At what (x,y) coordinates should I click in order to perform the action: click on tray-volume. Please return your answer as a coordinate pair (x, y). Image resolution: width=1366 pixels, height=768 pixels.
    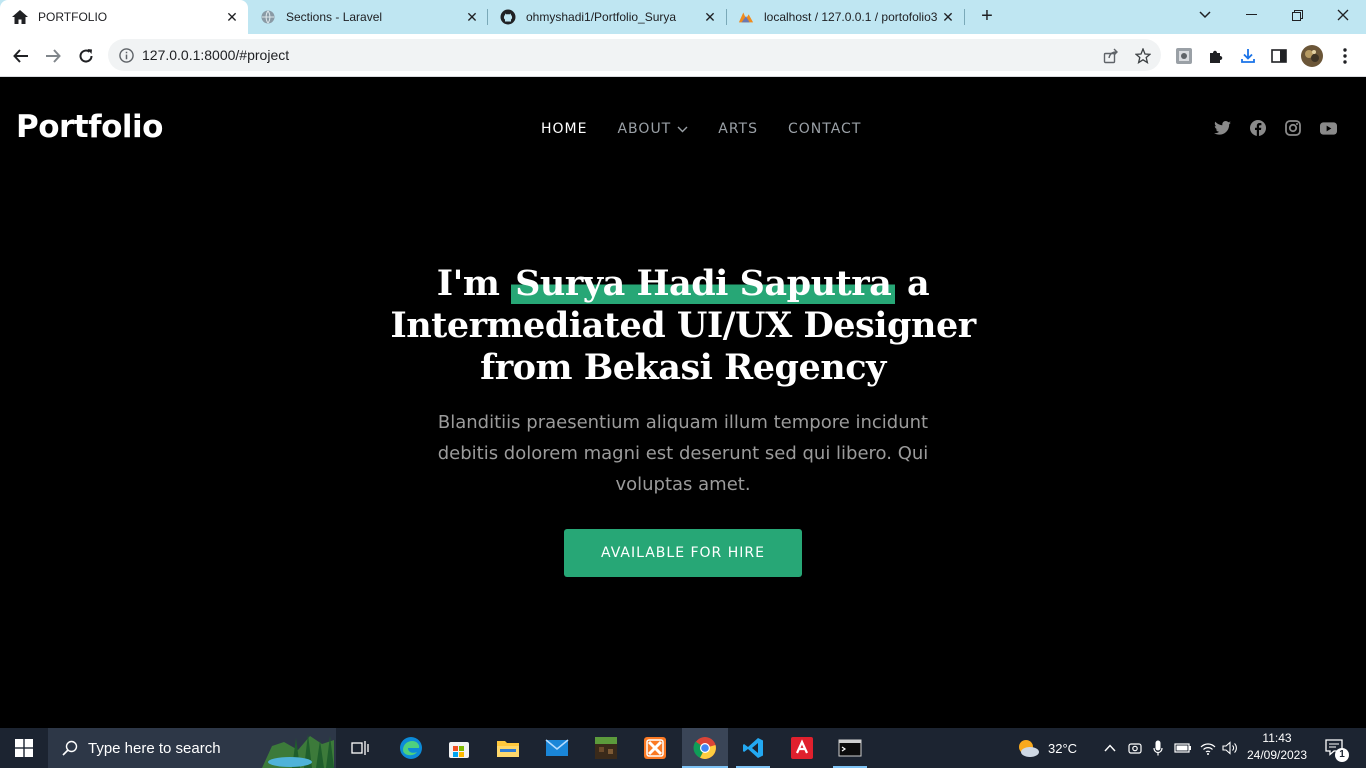
    Looking at the image, I should click on (1230, 748).